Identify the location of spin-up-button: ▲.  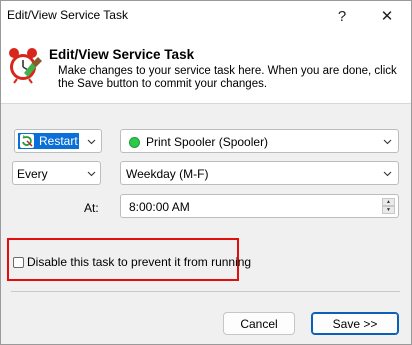
(388, 202).